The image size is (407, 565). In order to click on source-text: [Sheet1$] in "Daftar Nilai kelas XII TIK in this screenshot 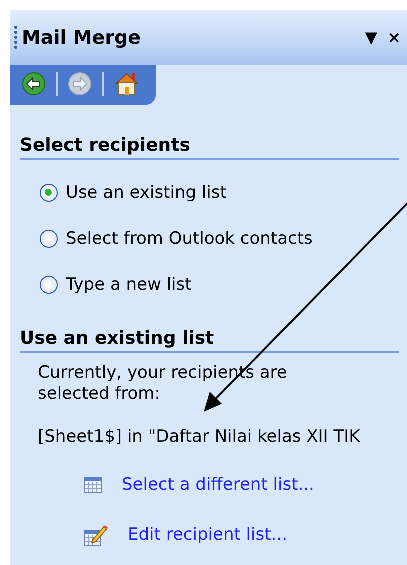, I will do `click(200, 437)`.